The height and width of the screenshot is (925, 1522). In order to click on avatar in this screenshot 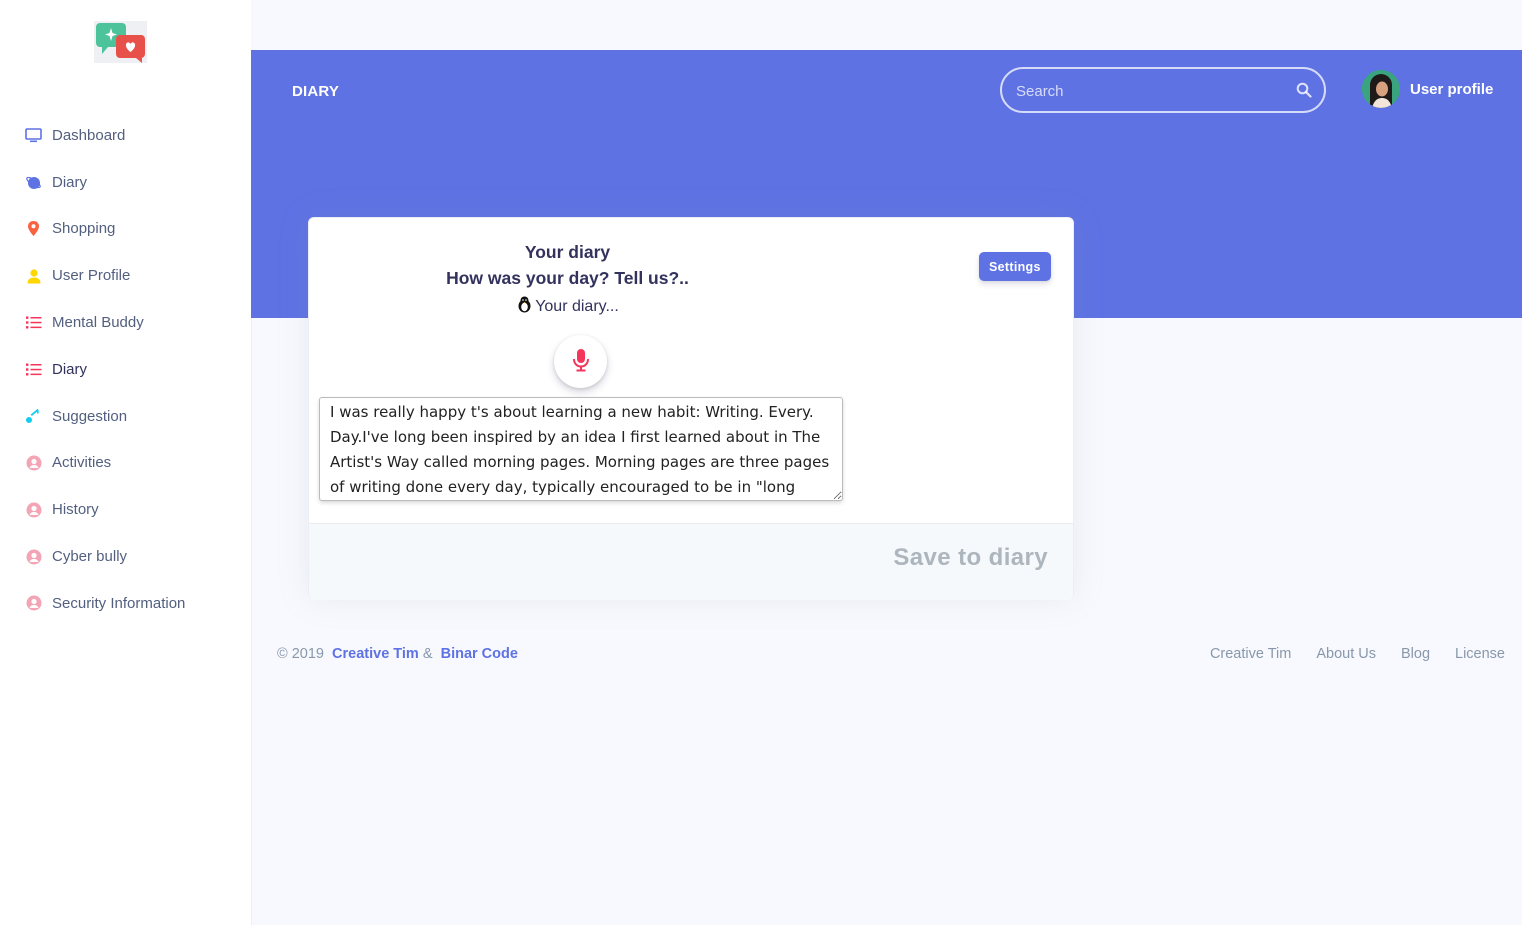, I will do `click(1381, 89)`.